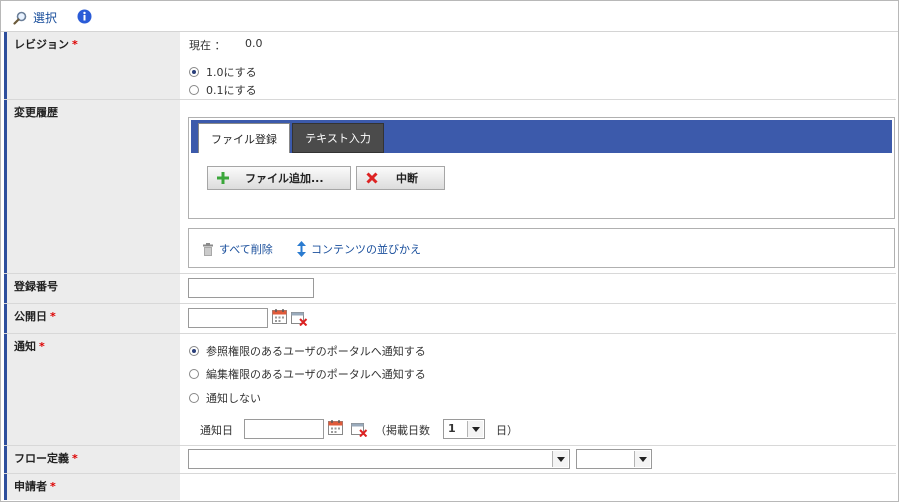  I want to click on reg-number-row: 登録番号, so click(450, 289).